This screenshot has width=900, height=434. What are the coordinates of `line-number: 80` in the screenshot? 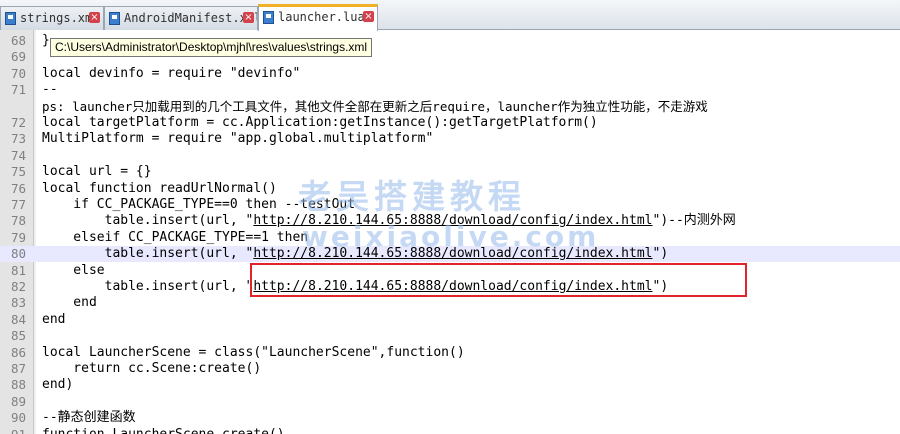 It's located at (18, 254).